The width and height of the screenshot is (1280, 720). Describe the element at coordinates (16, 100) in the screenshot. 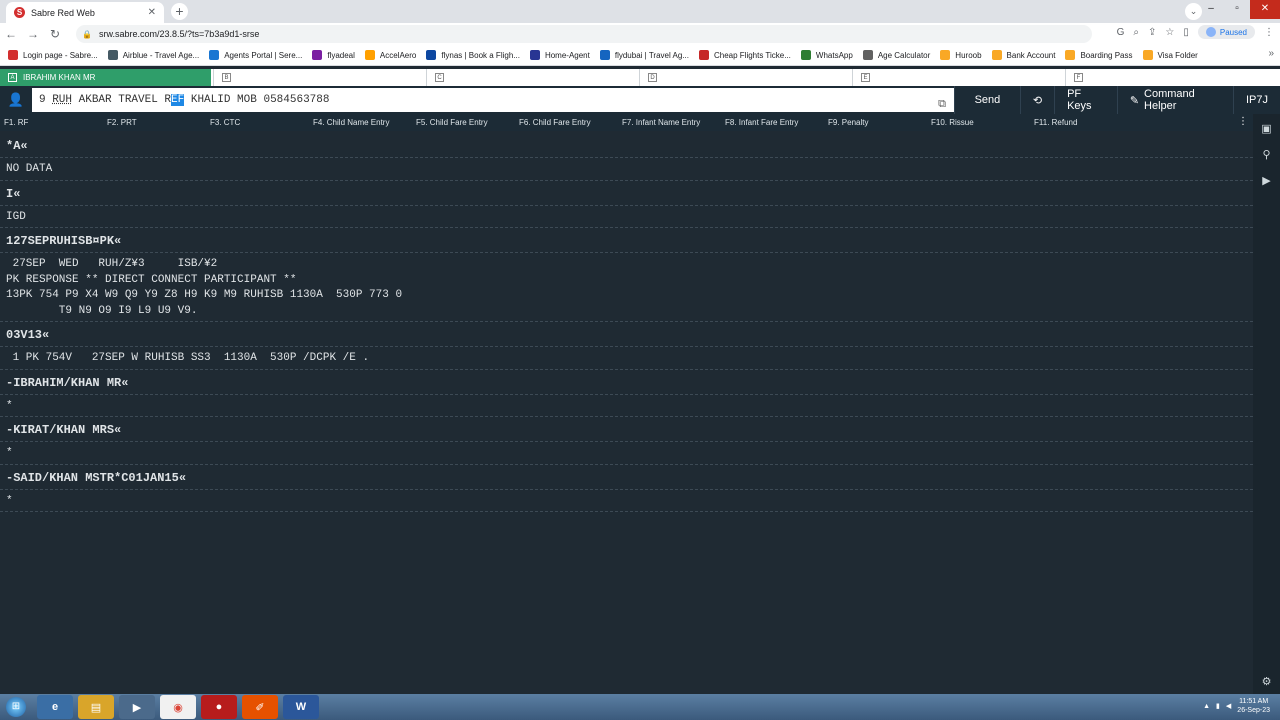

I see `user-icon: 👤` at that location.